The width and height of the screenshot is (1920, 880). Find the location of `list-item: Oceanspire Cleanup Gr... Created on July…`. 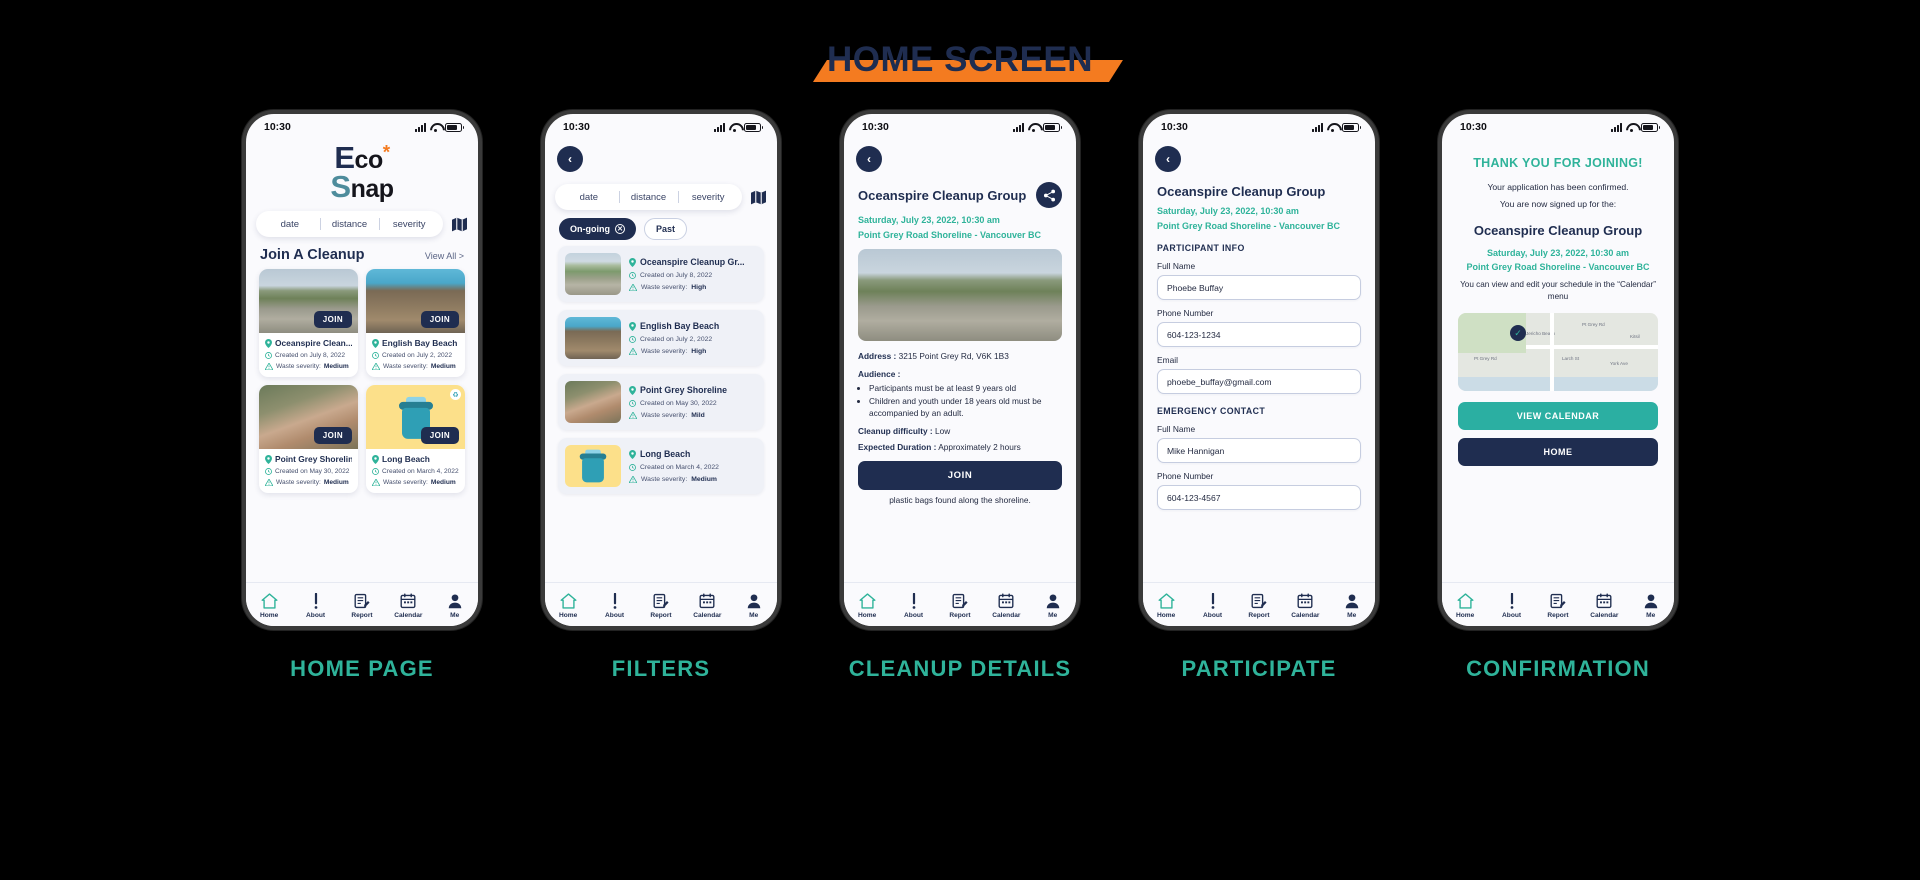

list-item: Oceanspire Cleanup Gr... Created on July… is located at coordinates (661, 274).